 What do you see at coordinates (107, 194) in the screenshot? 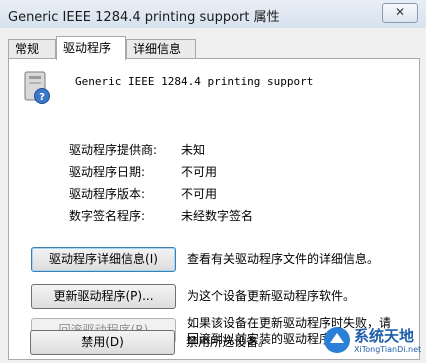
I see `version-label: 驱动程序版本:` at bounding box center [107, 194].